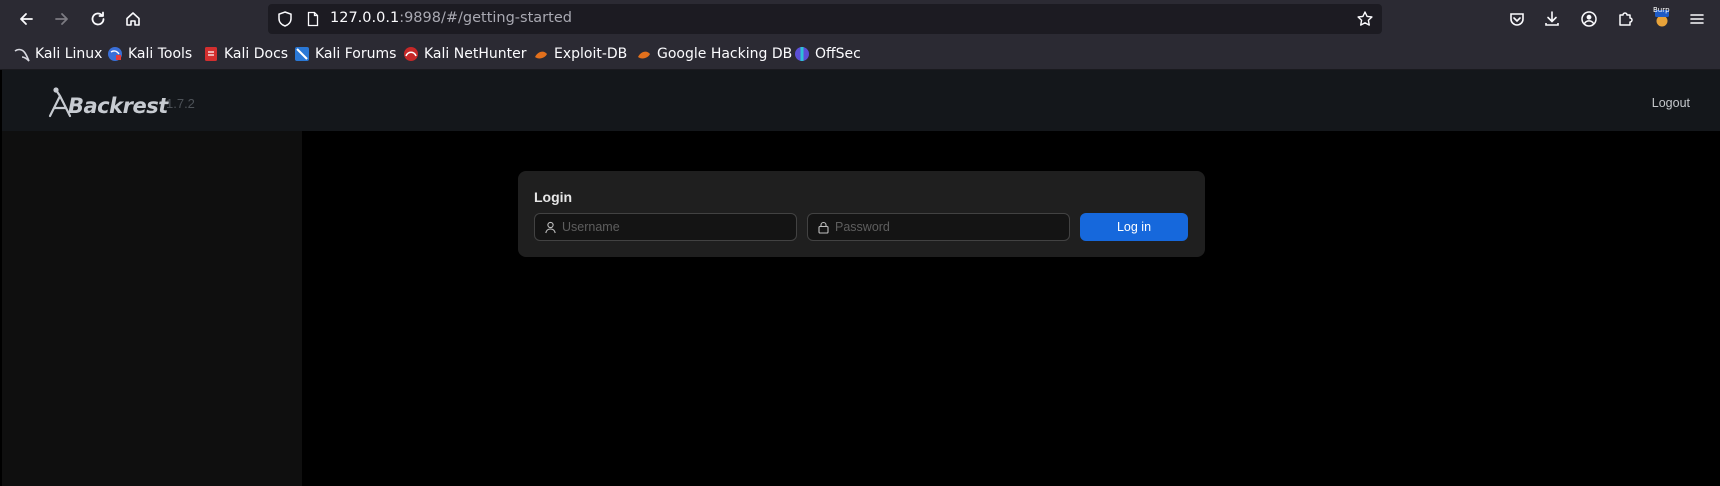 Image resolution: width=1720 pixels, height=486 pixels. What do you see at coordinates (365, 18) in the screenshot?
I see `url-host: 127.0.0.1` at bounding box center [365, 18].